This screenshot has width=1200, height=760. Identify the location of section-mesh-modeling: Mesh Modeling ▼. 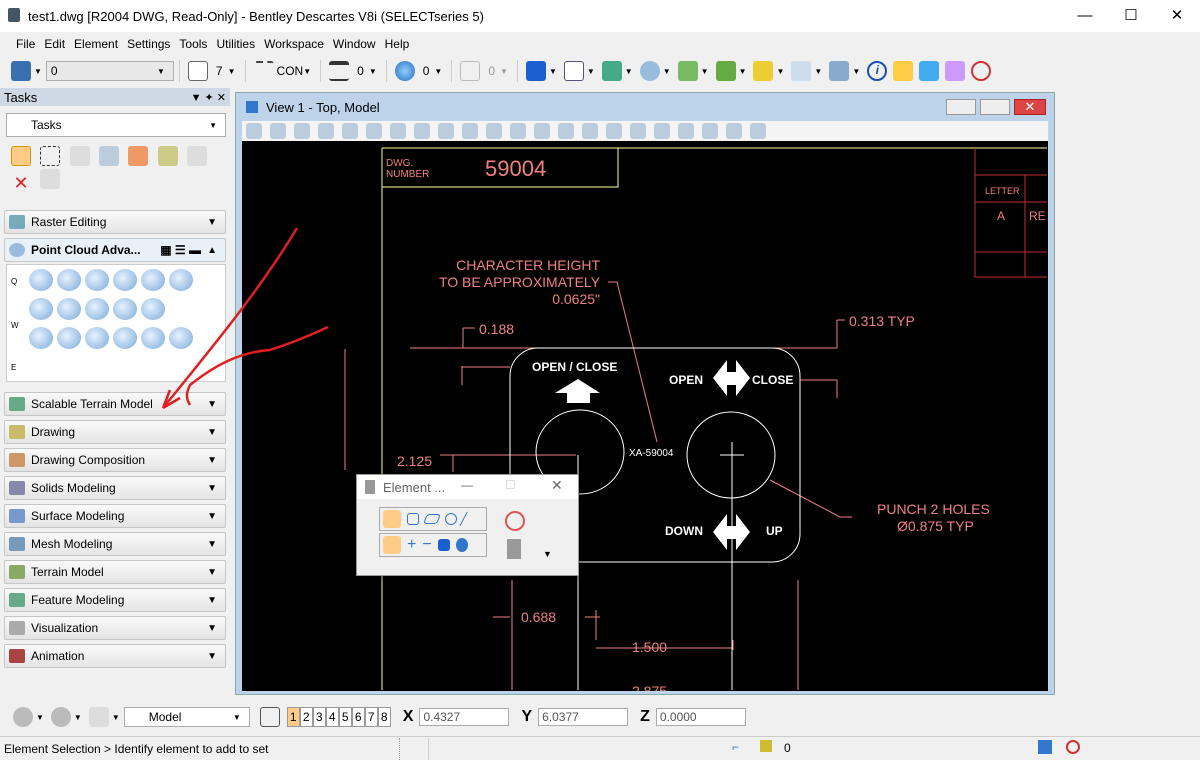
(115, 544).